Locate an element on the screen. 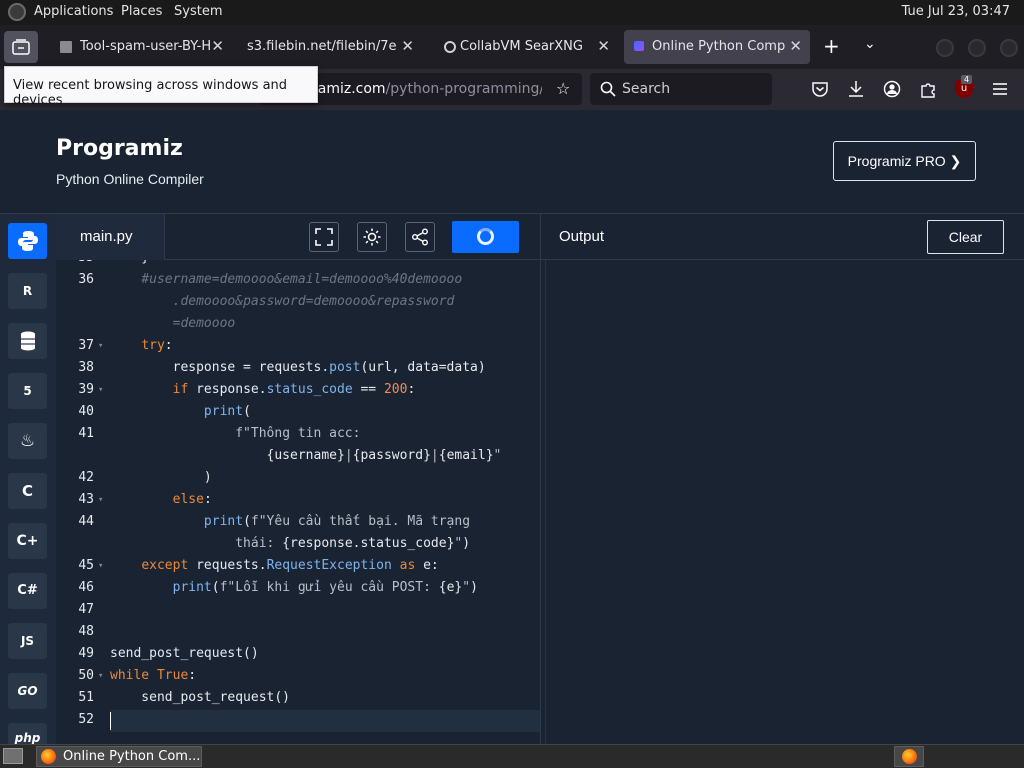  page-subtitle: Python Online Compiler is located at coordinates (130, 179).